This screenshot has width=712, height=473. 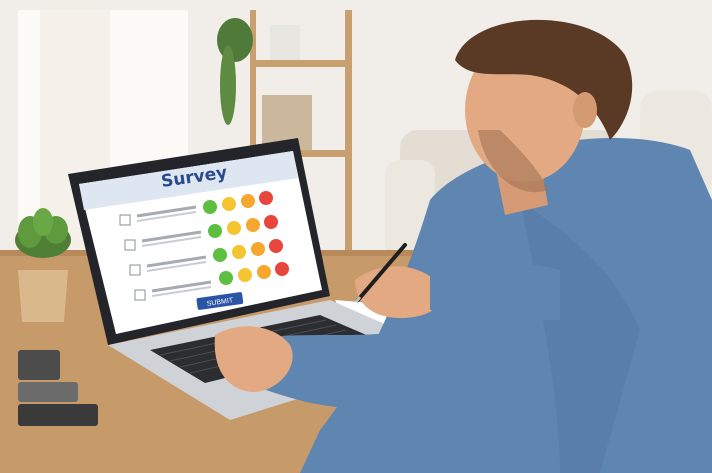 What do you see at coordinates (495, 291) in the screenshot?
I see `right-arm` at bounding box center [495, 291].